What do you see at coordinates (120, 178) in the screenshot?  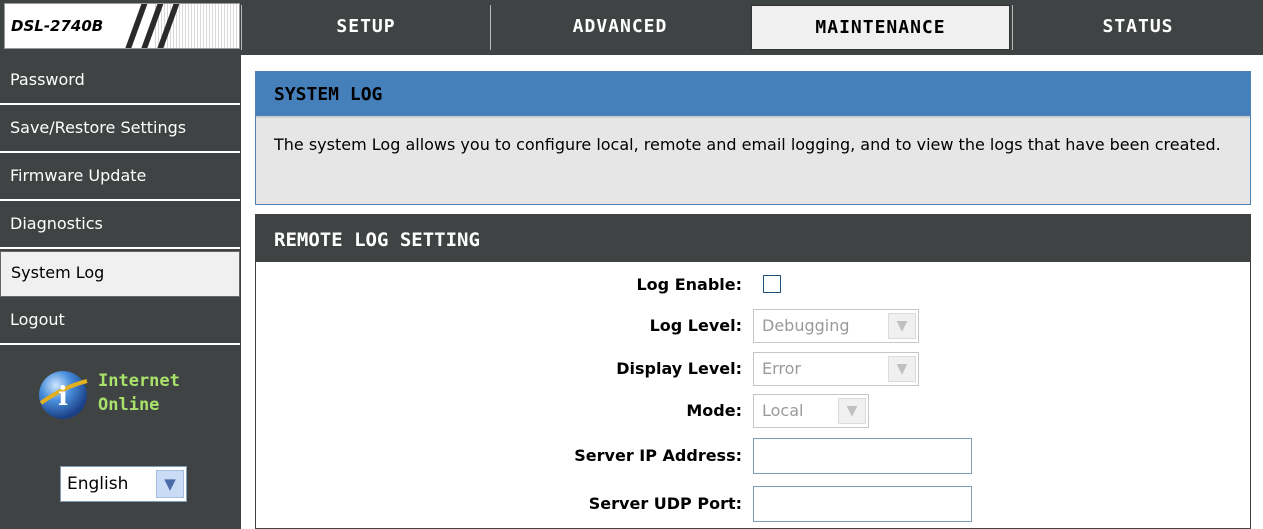 I see `sidebar-item-firmware-update: Firmware Update` at bounding box center [120, 178].